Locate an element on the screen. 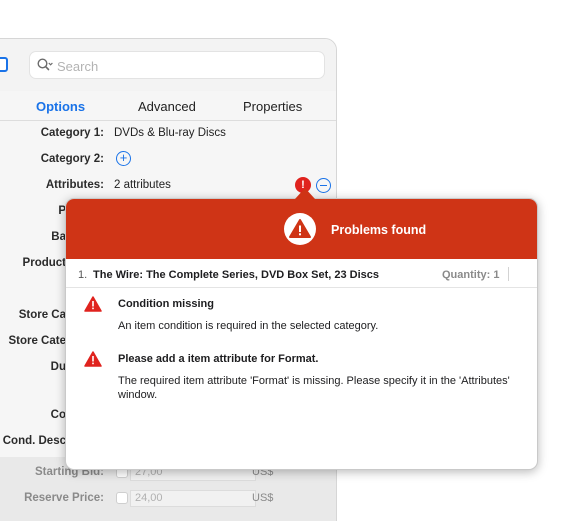  attributes-label: Attributes: is located at coordinates (74, 185).